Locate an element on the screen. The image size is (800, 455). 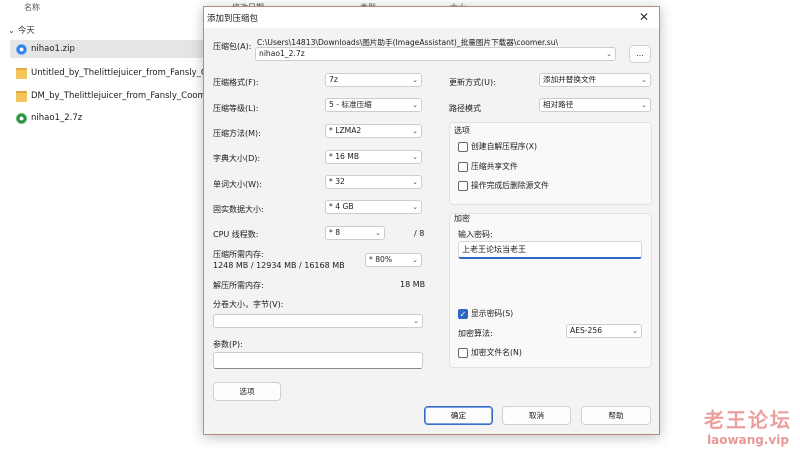
word-size-combo: * 32 ⌄ is located at coordinates (373, 182).